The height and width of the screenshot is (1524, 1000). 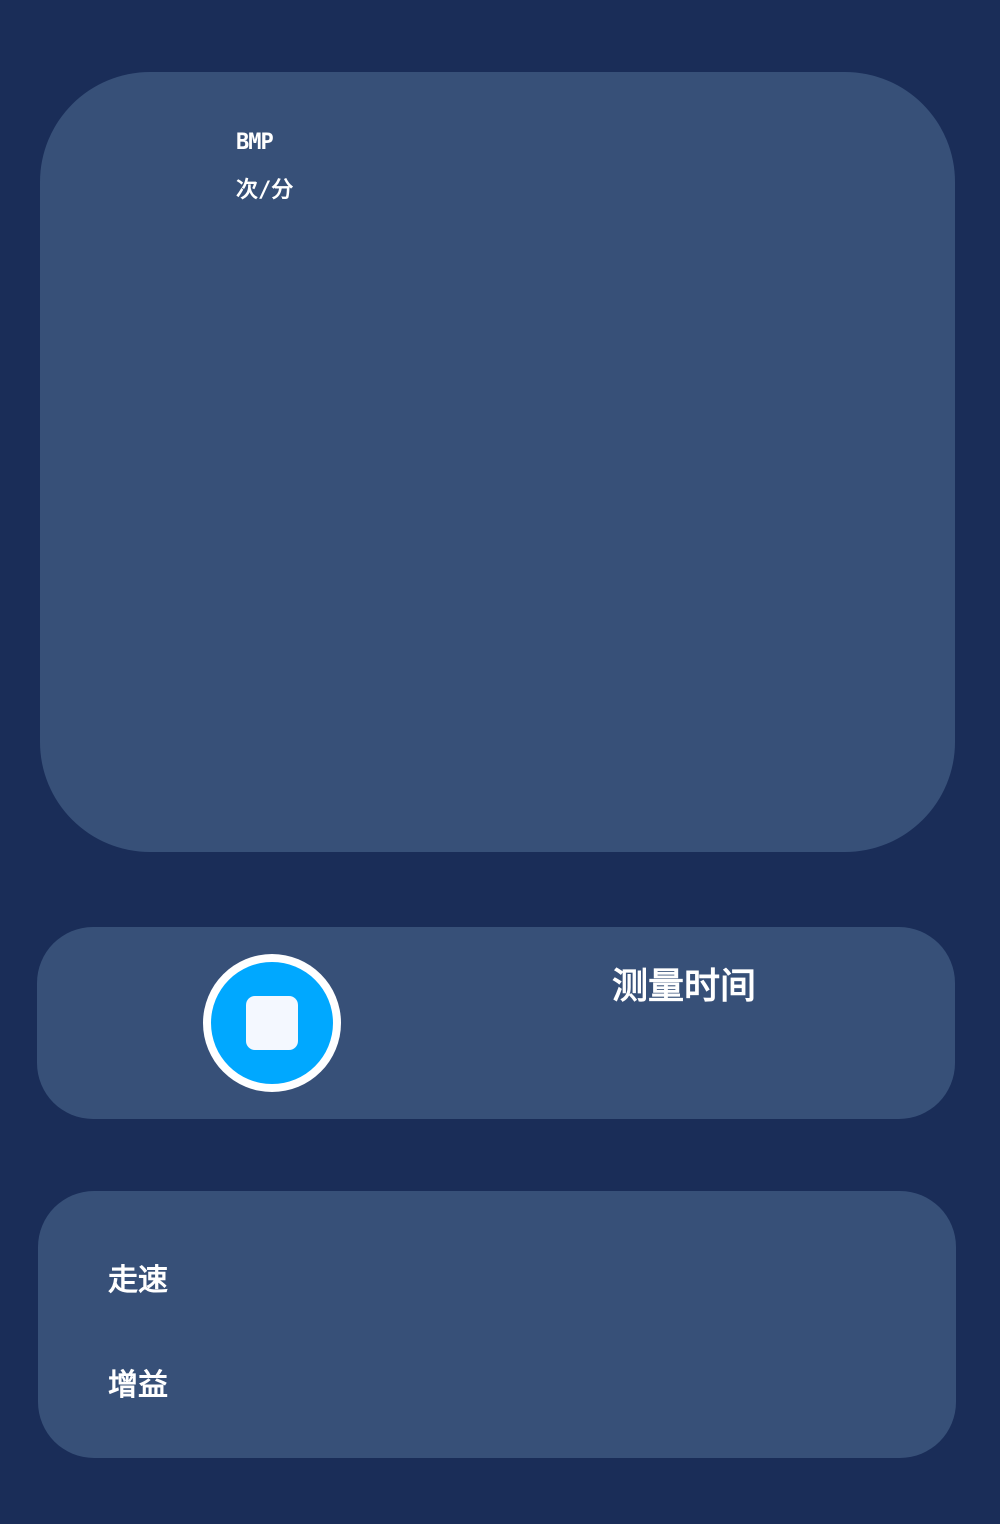 What do you see at coordinates (684, 986) in the screenshot?
I see `measure-time-label: 测量时间` at bounding box center [684, 986].